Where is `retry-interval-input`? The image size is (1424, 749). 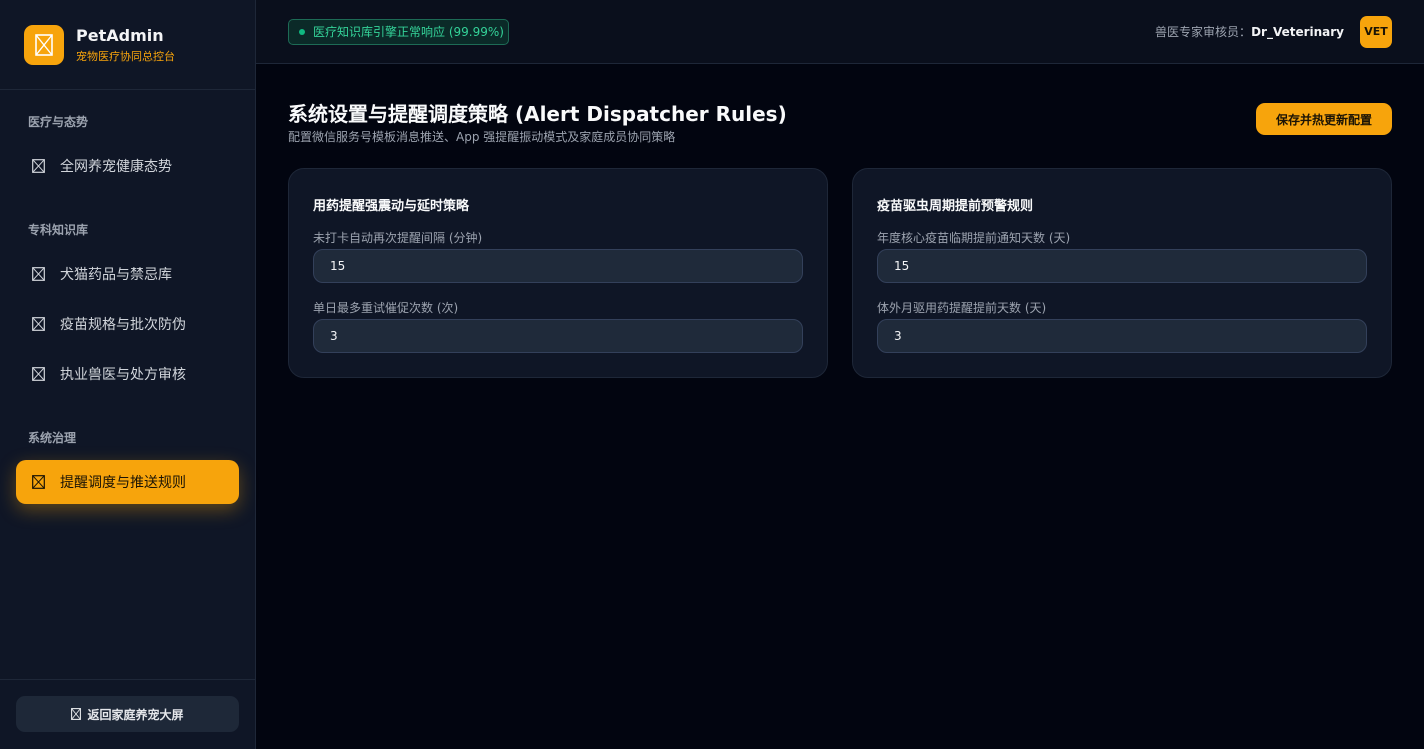 retry-interval-input is located at coordinates (558, 266).